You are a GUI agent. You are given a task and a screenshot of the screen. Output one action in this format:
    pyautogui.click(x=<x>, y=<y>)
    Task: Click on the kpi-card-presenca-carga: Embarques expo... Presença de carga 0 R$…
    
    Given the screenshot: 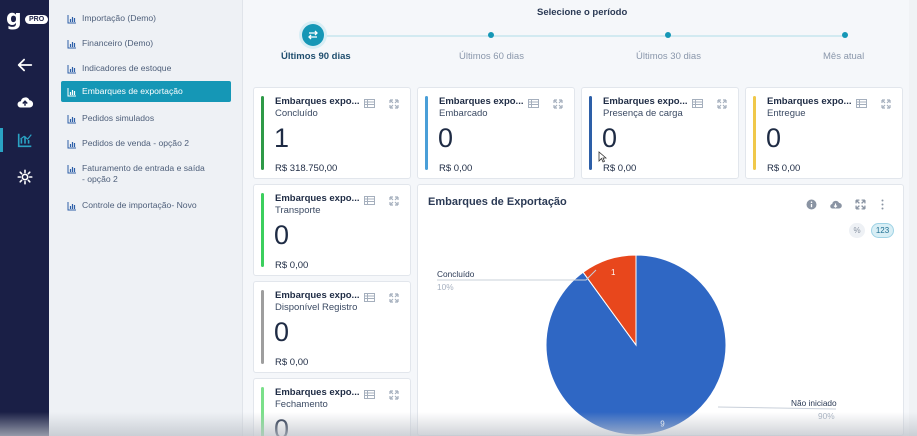 What is the action you would take?
    pyautogui.click(x=660, y=133)
    